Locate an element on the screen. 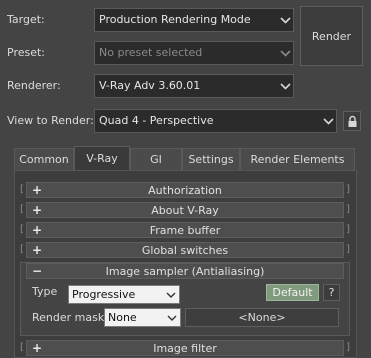 This screenshot has height=358, width=371. tab-vray: V-Ray is located at coordinates (102, 158).